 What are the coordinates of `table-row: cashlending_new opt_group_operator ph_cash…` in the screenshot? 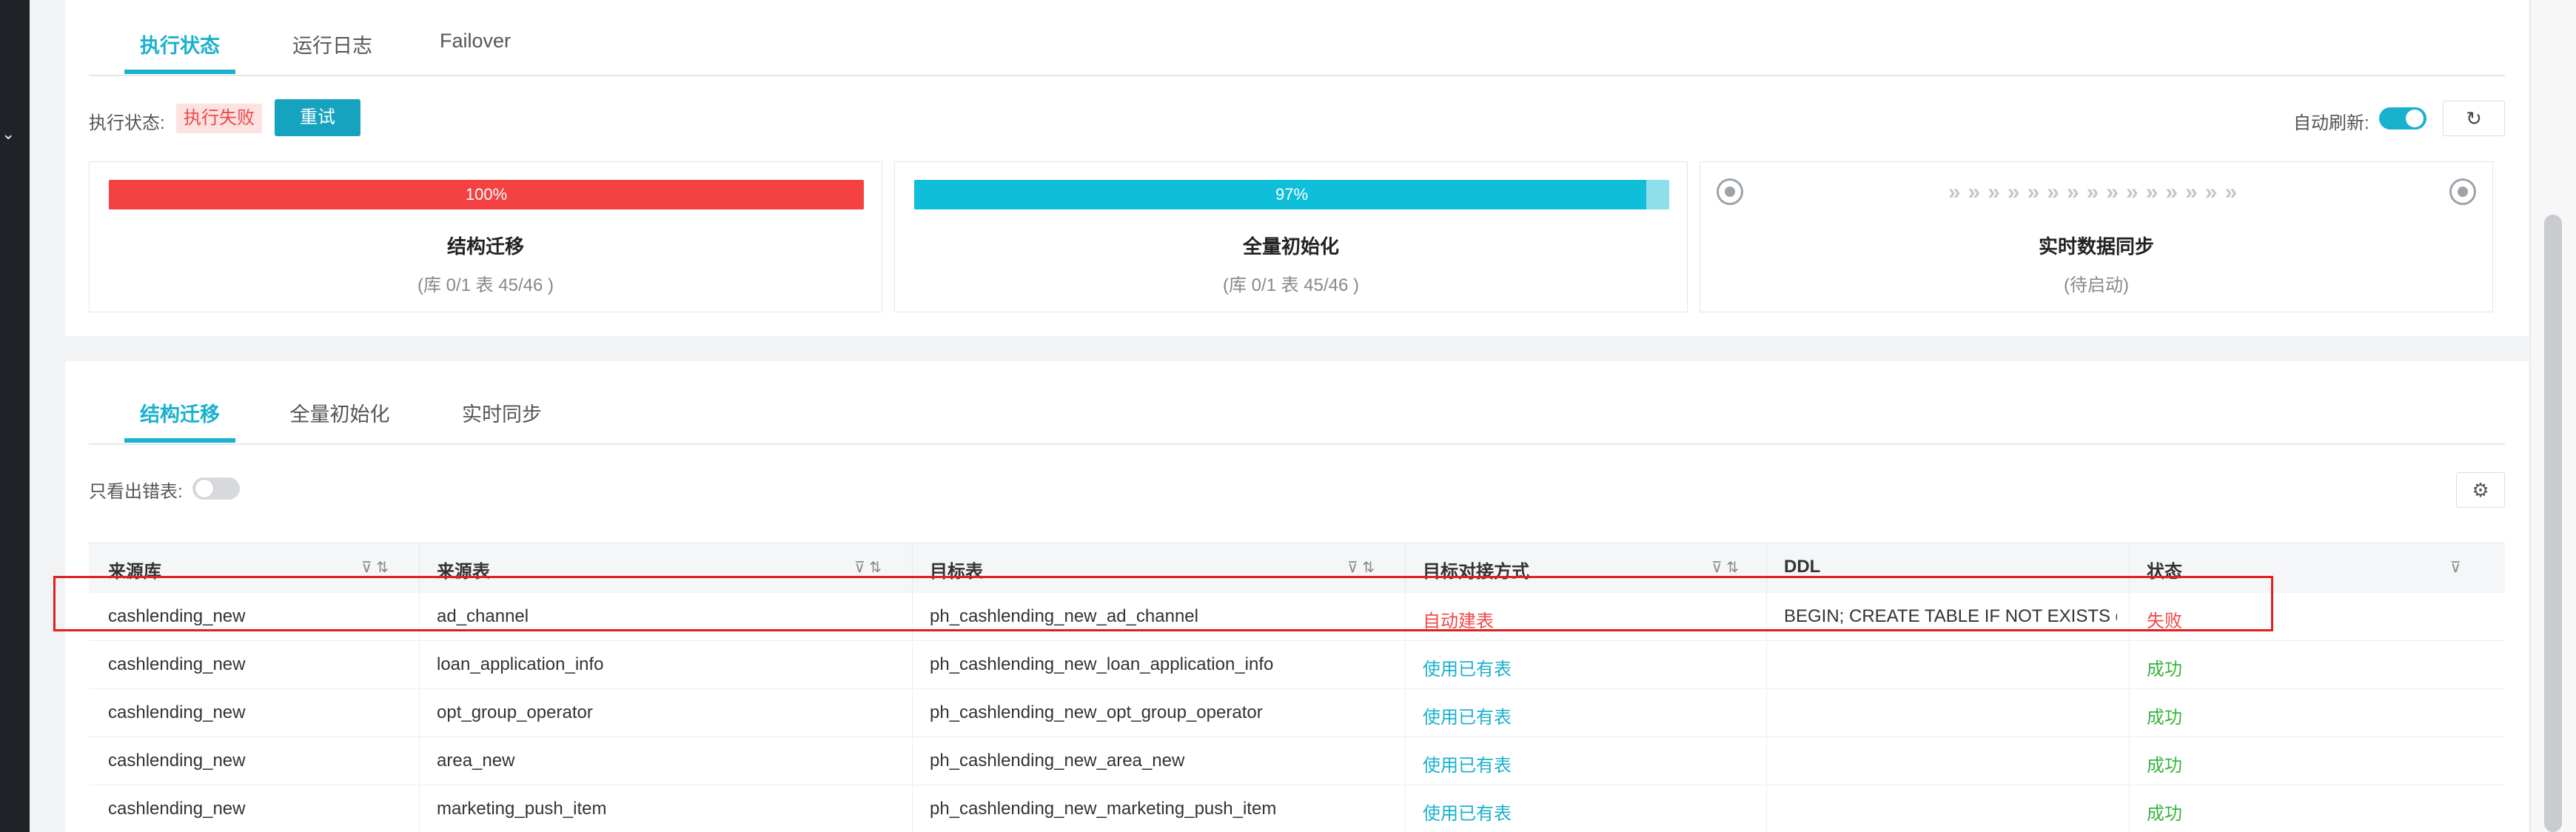 It's located at (1297, 713).